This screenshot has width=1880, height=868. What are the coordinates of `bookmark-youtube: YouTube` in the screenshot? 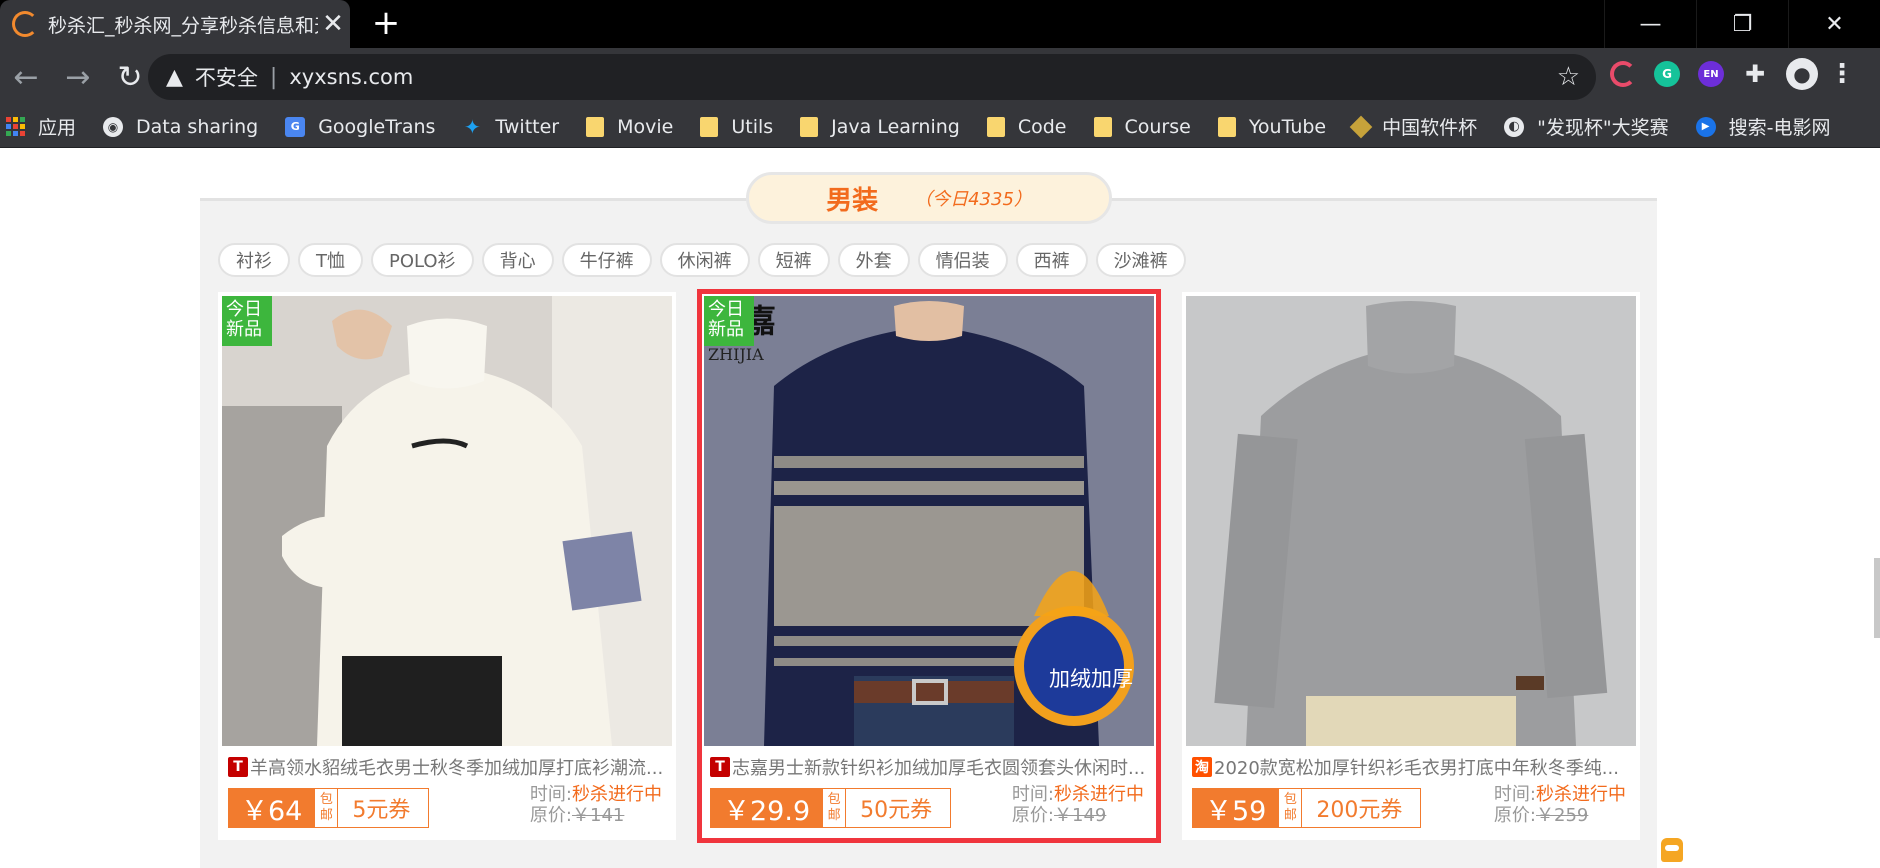 It's located at (1271, 127).